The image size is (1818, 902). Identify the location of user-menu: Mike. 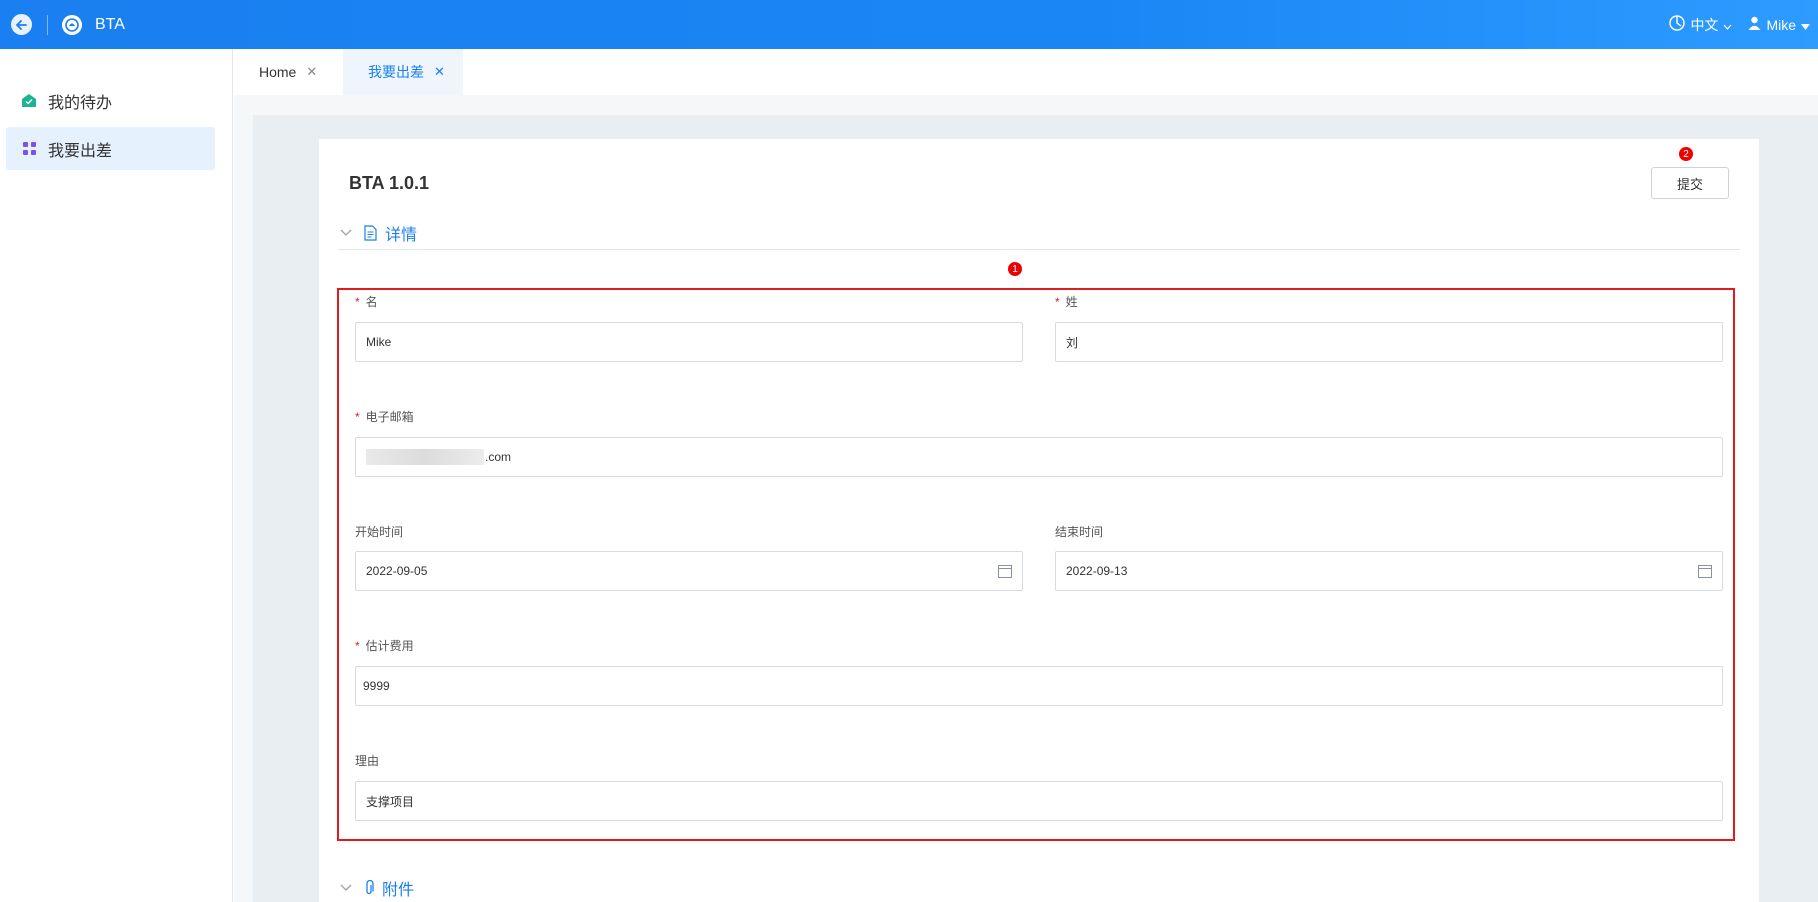
(1779, 24).